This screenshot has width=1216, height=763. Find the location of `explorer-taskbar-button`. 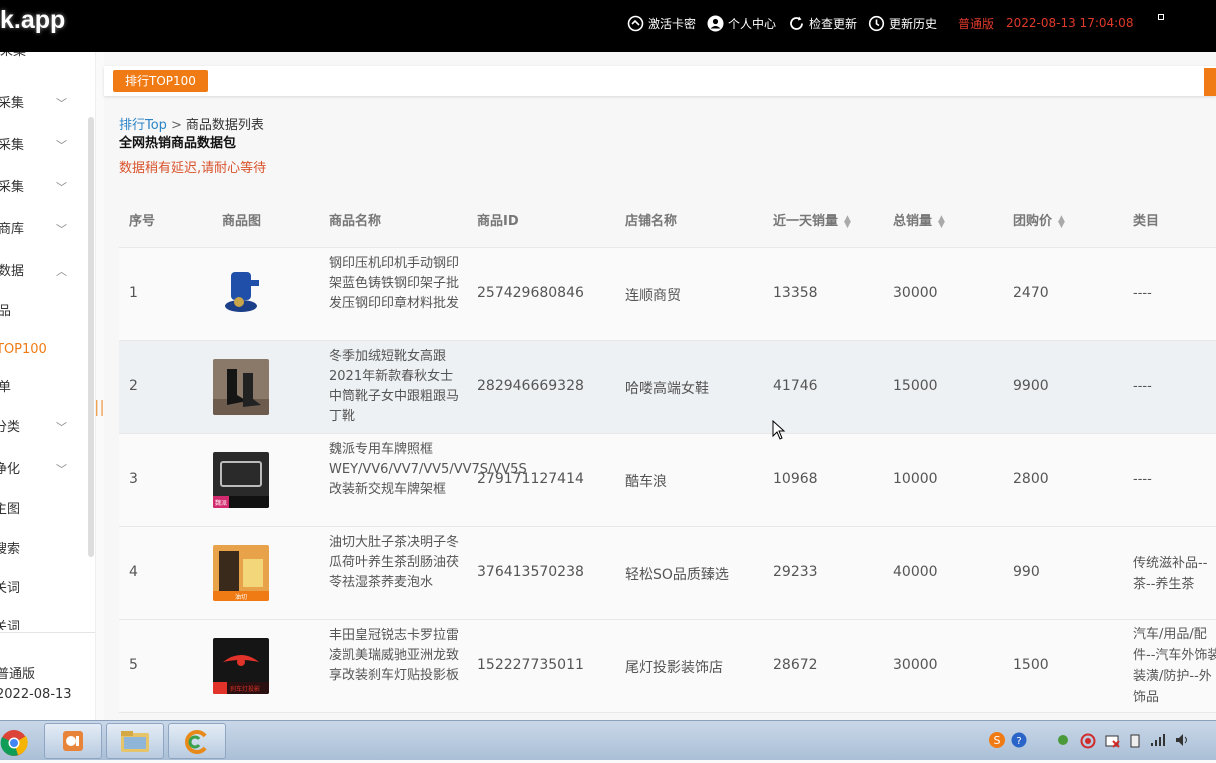

explorer-taskbar-button is located at coordinates (135, 741).